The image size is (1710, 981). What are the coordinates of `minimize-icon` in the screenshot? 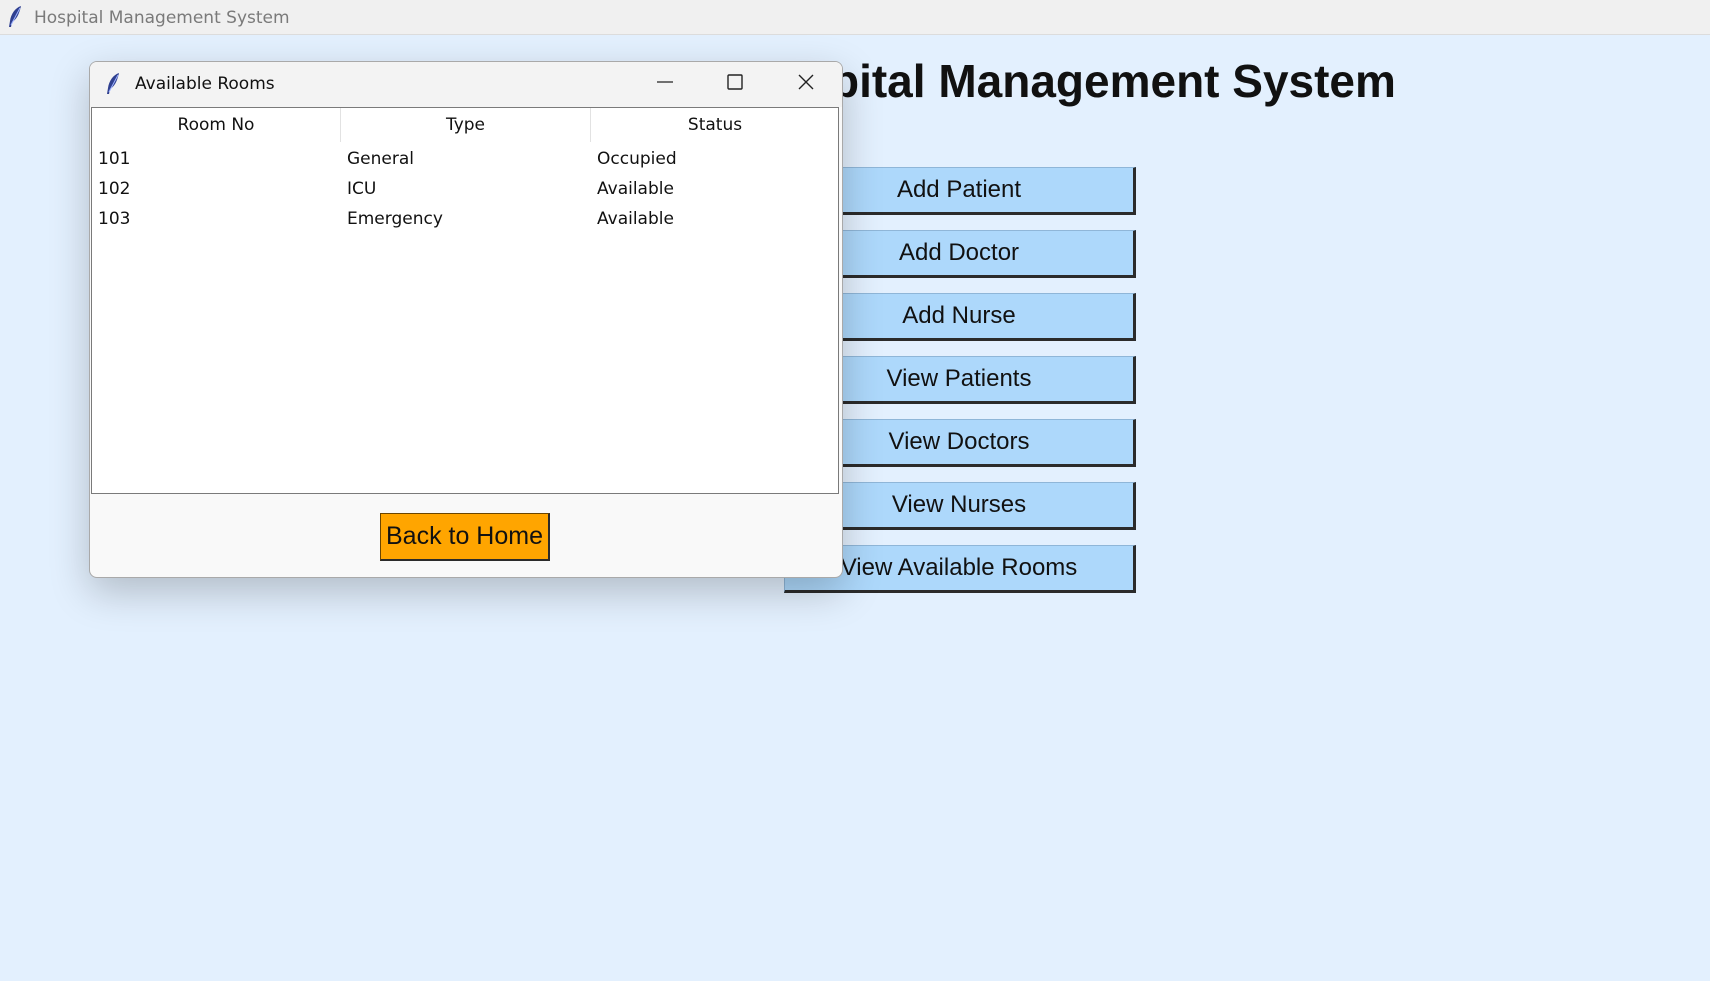 It's located at (665, 84).